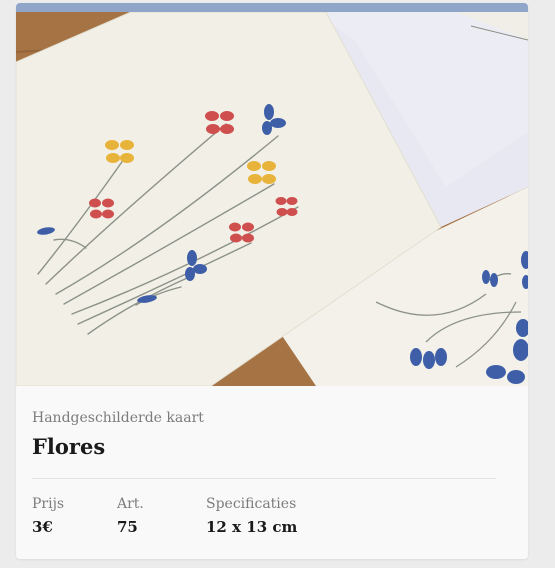 The height and width of the screenshot is (568, 555). Describe the element at coordinates (48, 504) in the screenshot. I see `spec-price-label: Prijs` at that location.